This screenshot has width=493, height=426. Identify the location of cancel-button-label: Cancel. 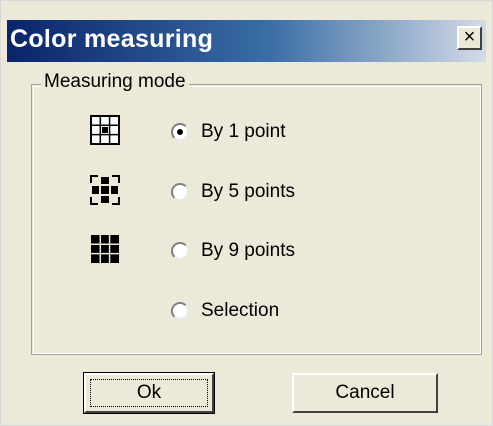
(365, 392).